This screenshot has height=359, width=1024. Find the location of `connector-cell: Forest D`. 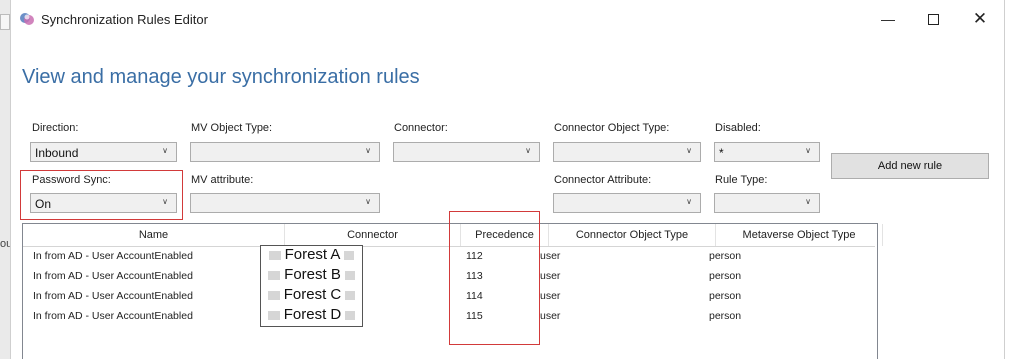

connector-cell: Forest D is located at coordinates (311, 316).